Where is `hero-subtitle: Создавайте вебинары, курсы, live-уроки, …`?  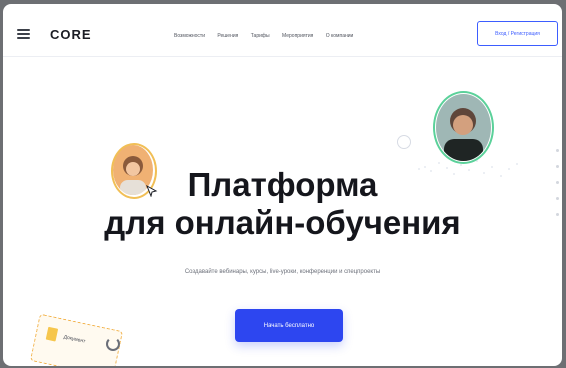
hero-subtitle: Создавайте вебинары, курсы, live-уроки, … is located at coordinates (282, 272).